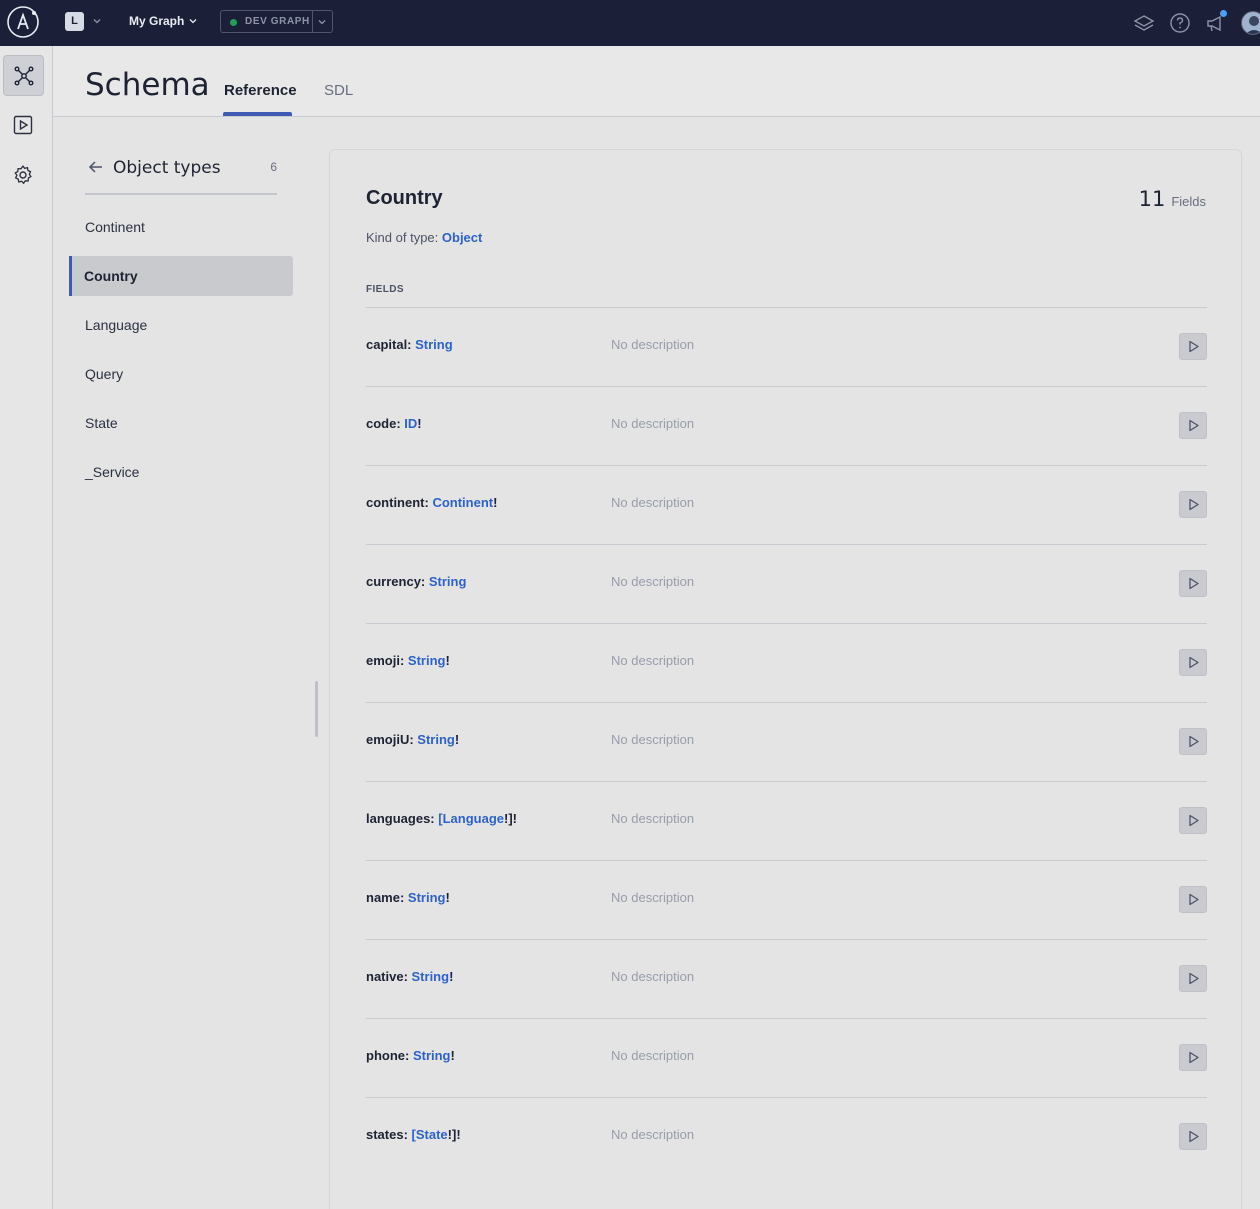 This screenshot has width=1260, height=1209. What do you see at coordinates (96, 167) in the screenshot?
I see `arrow-left-icon` at bounding box center [96, 167].